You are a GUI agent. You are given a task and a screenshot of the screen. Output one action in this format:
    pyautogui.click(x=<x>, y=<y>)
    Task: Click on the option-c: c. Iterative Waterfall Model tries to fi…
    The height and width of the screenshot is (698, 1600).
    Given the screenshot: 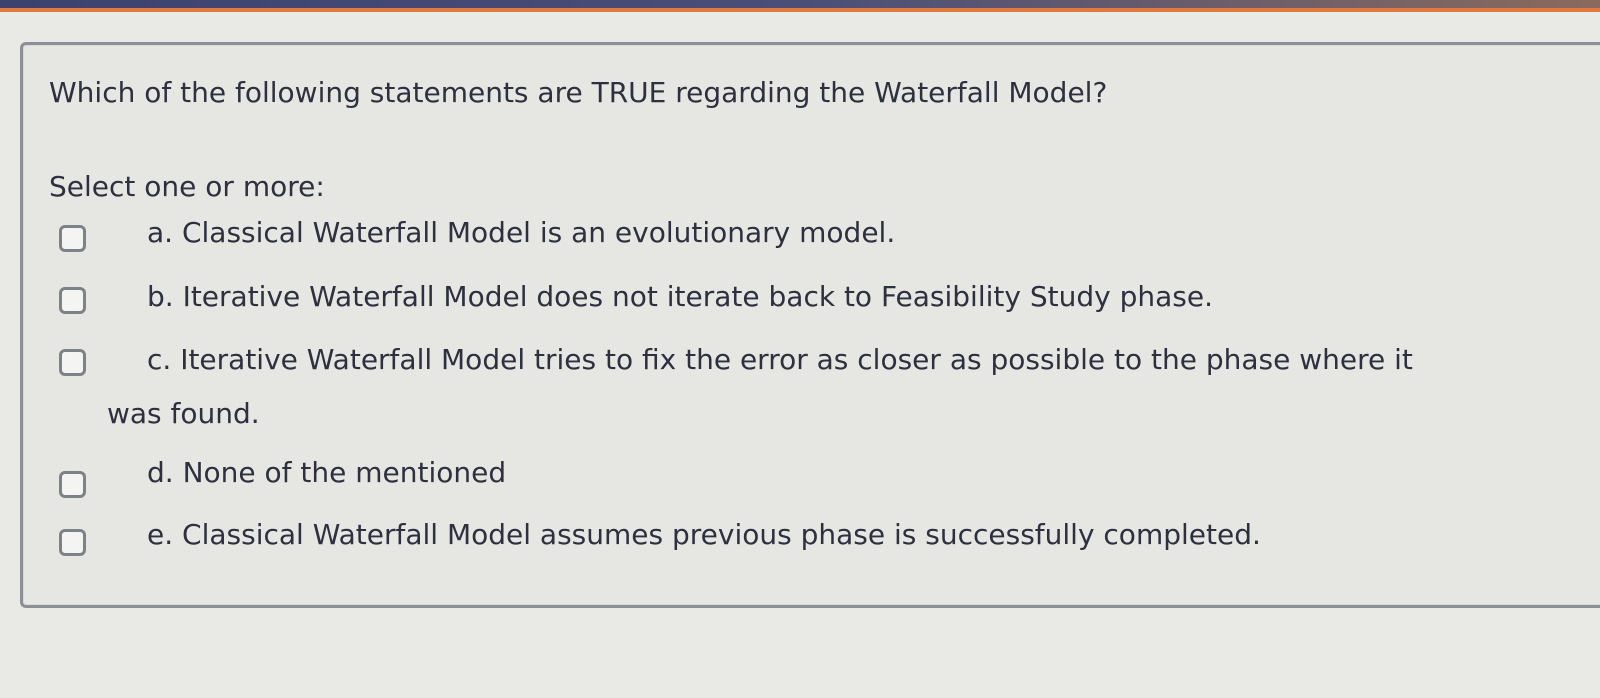 What is the action you would take?
    pyautogui.click(x=773, y=383)
    